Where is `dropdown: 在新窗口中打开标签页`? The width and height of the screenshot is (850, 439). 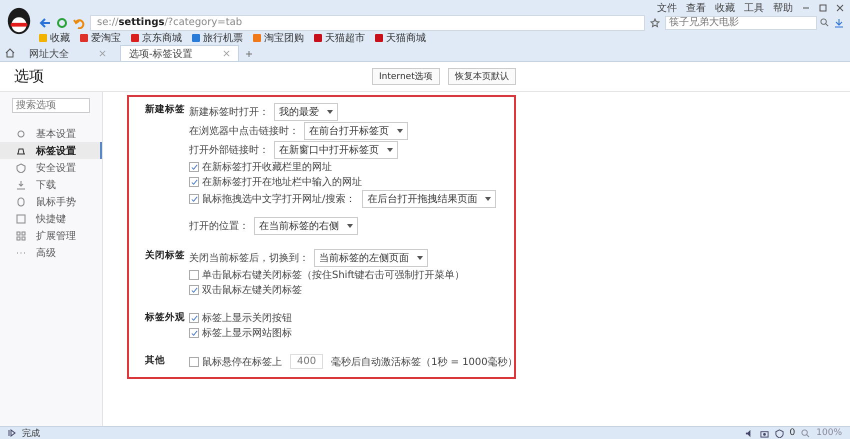 dropdown: 在新窗口中打开标签页 is located at coordinates (336, 150).